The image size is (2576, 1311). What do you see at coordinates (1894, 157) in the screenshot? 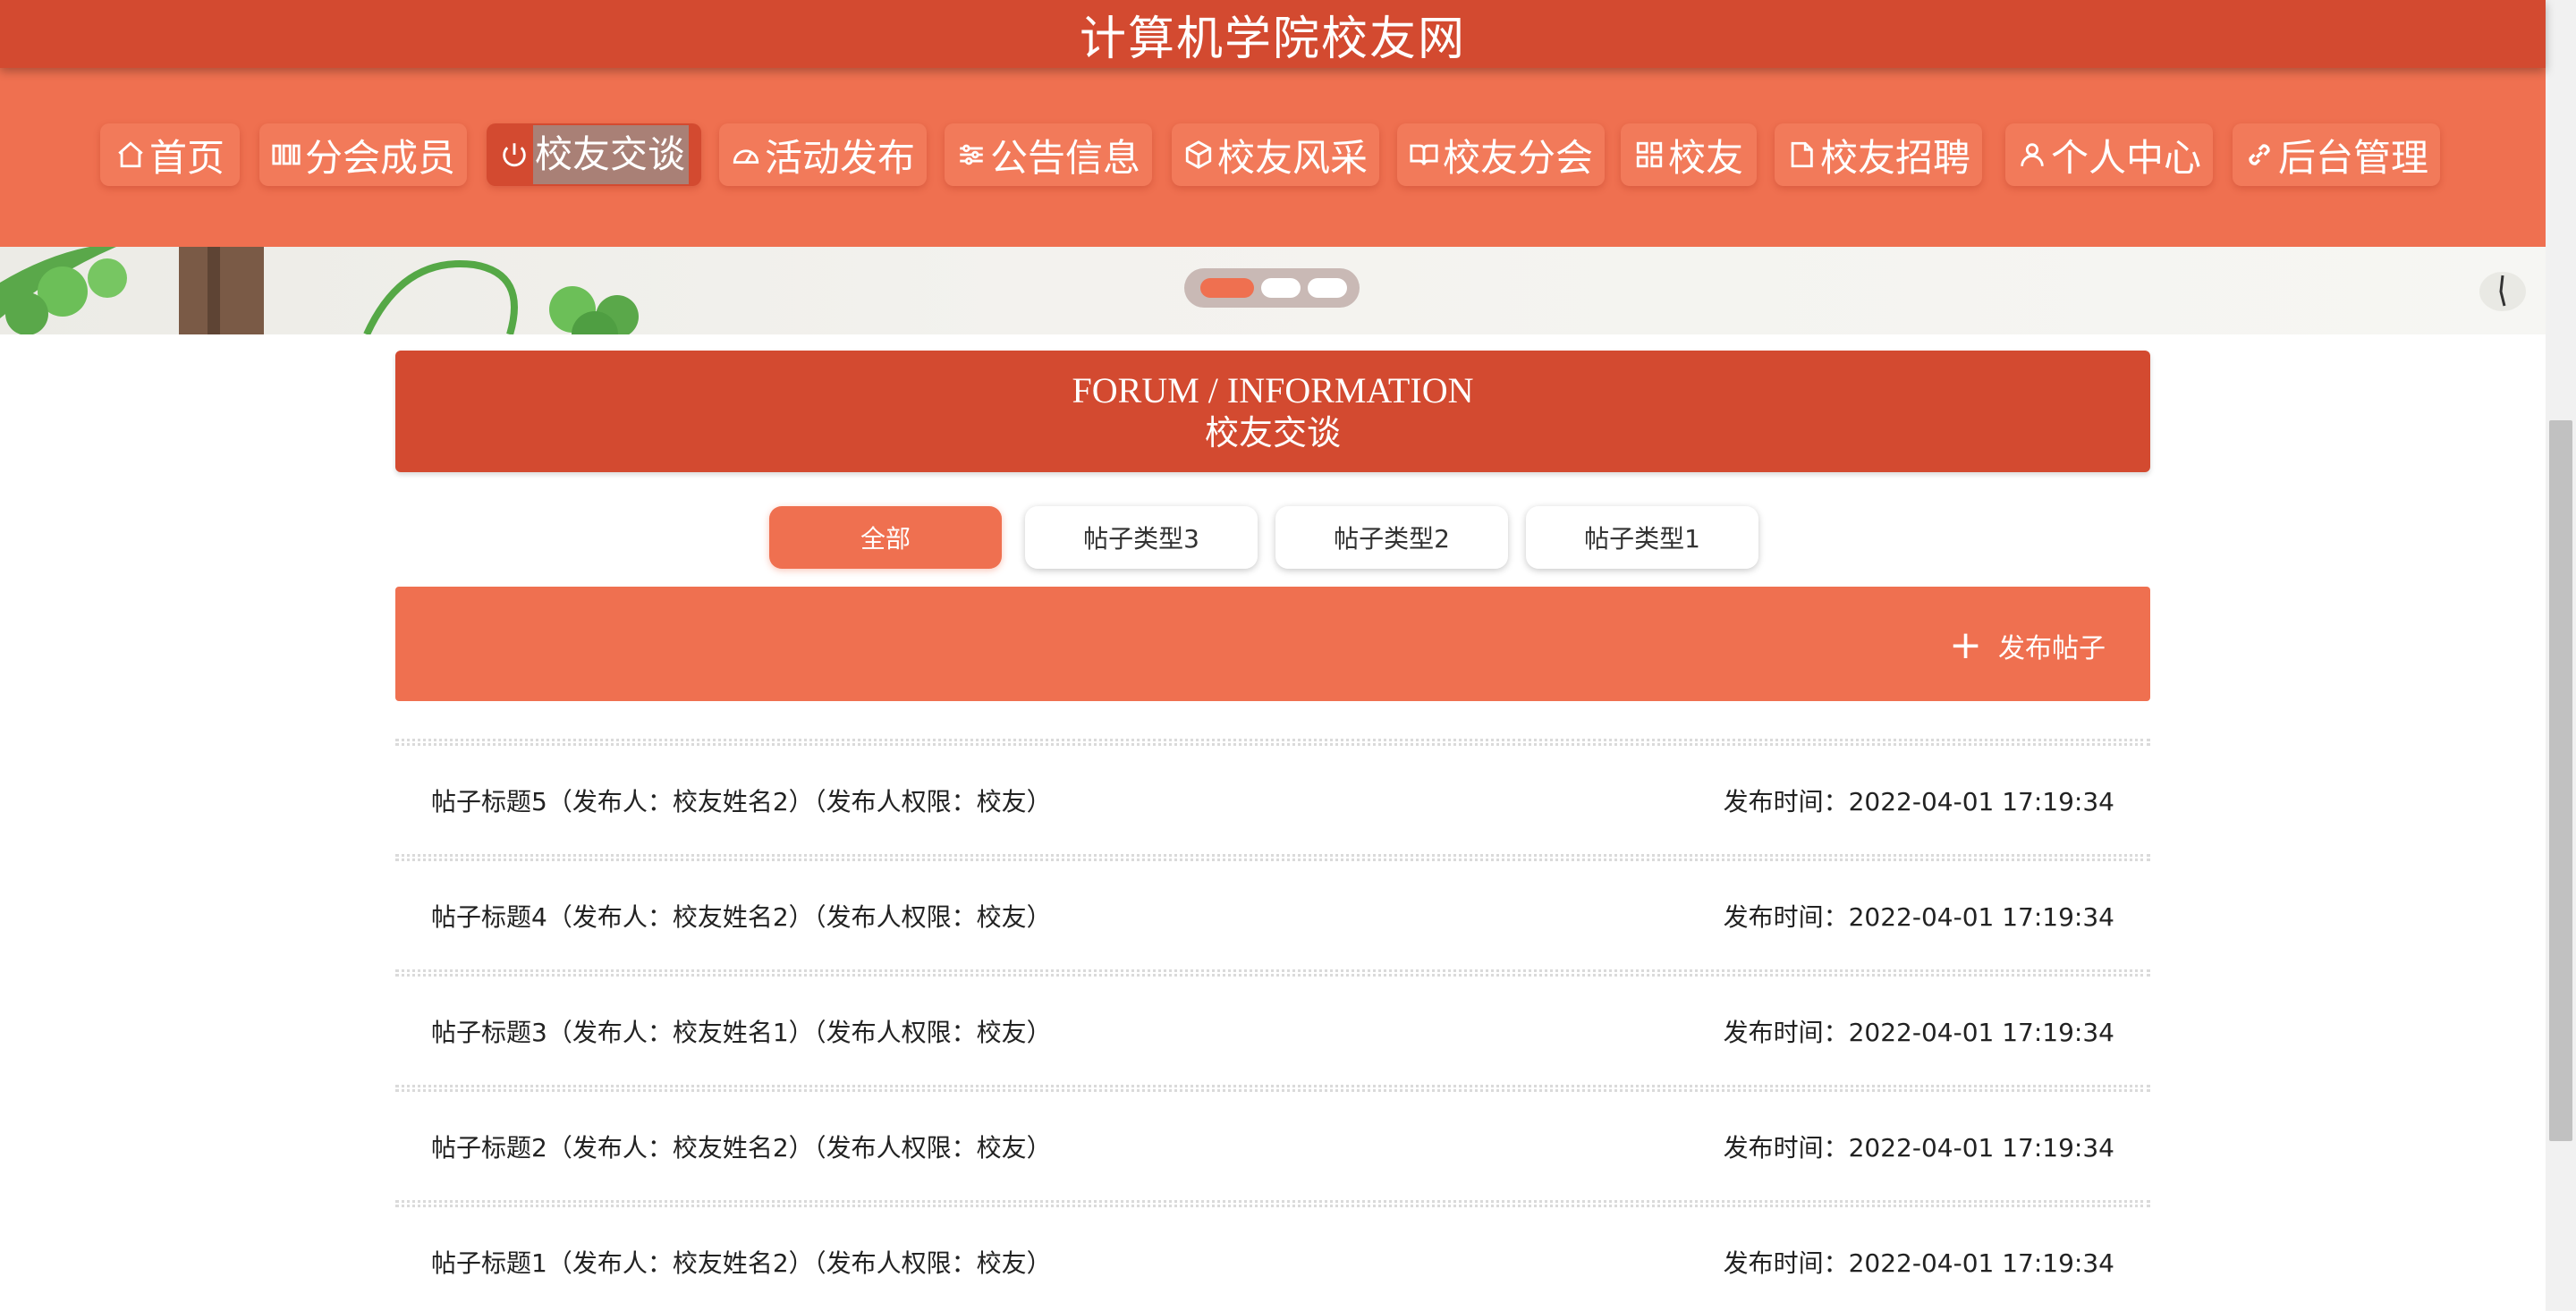
I see `nav-label: 校友招聘` at bounding box center [1894, 157].